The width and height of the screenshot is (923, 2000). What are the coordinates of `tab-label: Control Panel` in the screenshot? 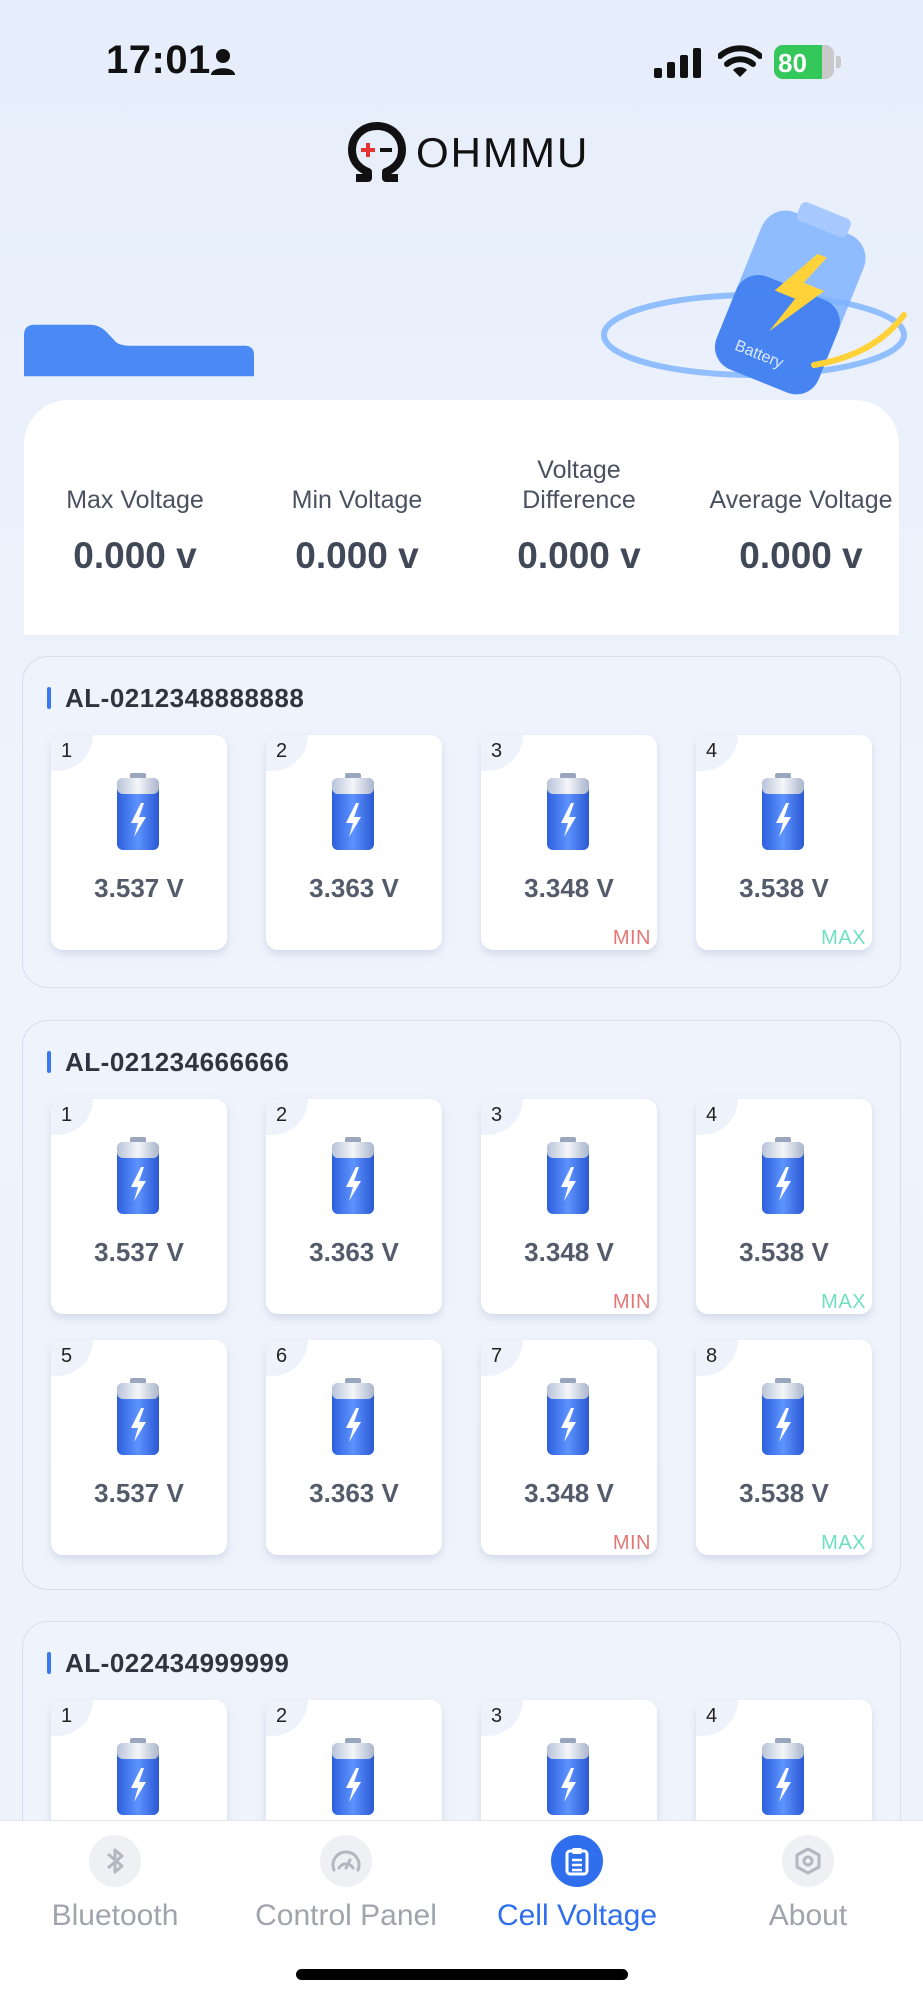 It's located at (346, 1915).